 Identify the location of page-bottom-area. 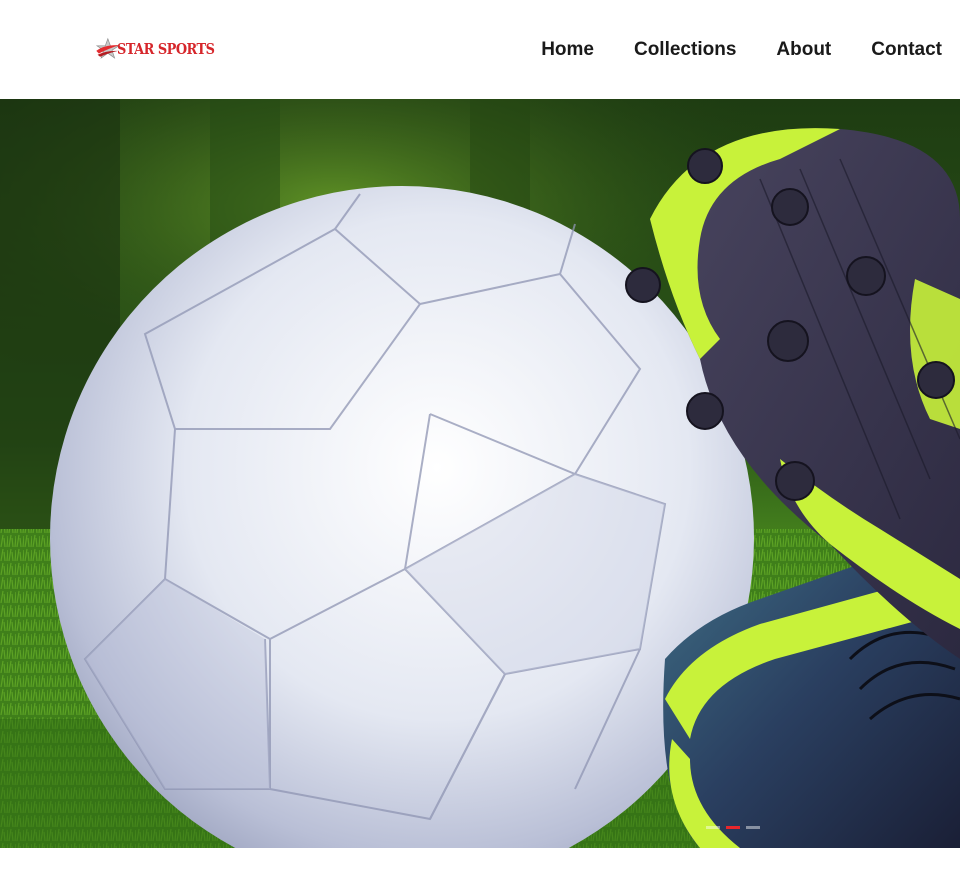
(480, 861).